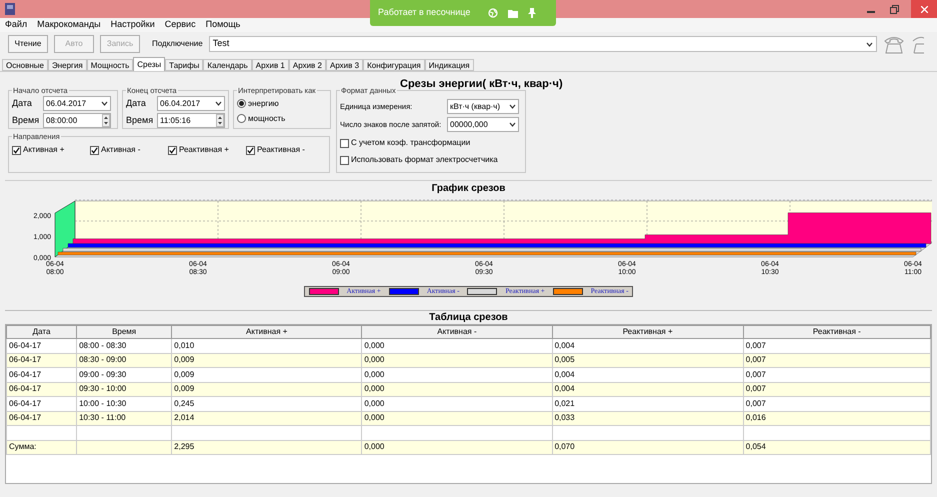 The height and width of the screenshot is (497, 937). What do you see at coordinates (124, 332) in the screenshot?
I see `column-header: Время` at bounding box center [124, 332].